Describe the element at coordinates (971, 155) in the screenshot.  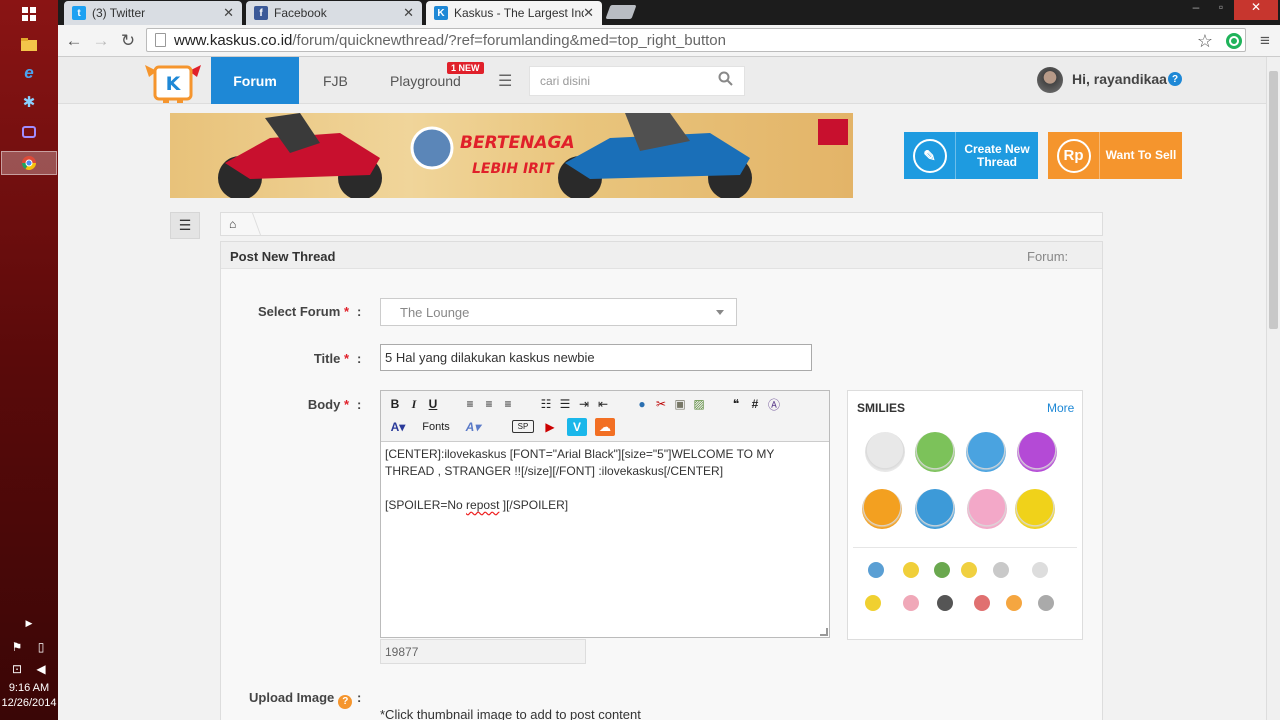
I see `create-new-thread-button: ✎ Create New Thread` at that location.